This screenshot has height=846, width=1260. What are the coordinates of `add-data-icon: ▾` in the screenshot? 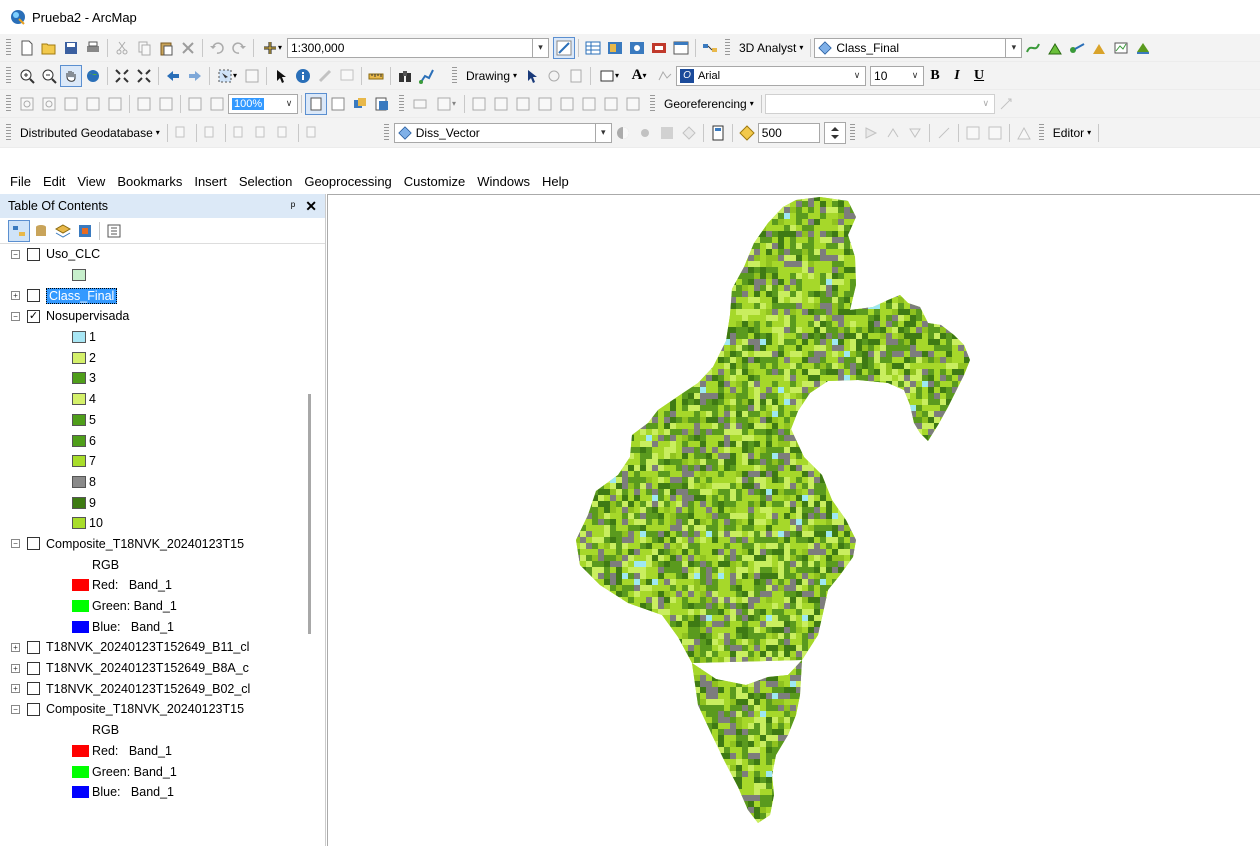 It's located at (272, 48).